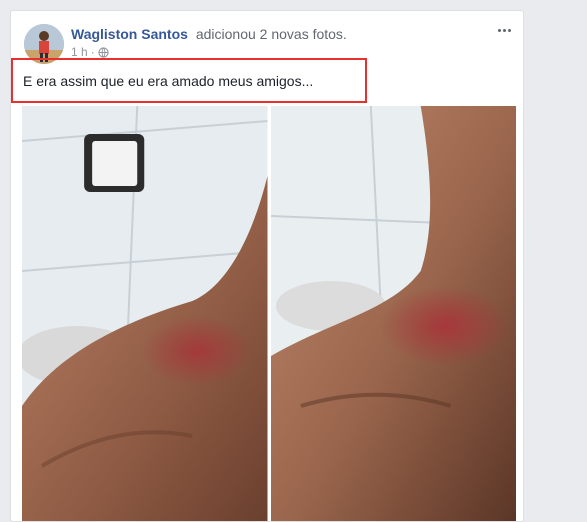 The height and width of the screenshot is (522, 587). Describe the element at coordinates (129, 34) in the screenshot. I see `author-name: Wagliston Santos` at that location.